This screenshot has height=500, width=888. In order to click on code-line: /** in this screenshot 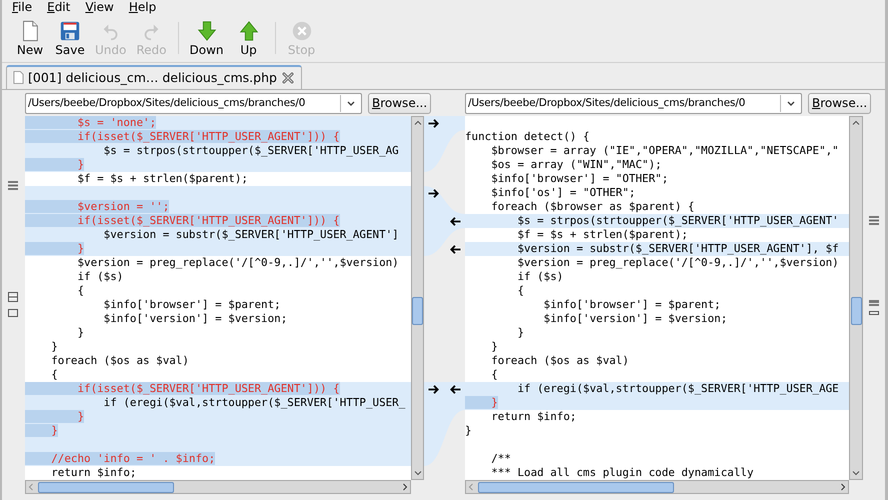, I will do `click(501, 459)`.